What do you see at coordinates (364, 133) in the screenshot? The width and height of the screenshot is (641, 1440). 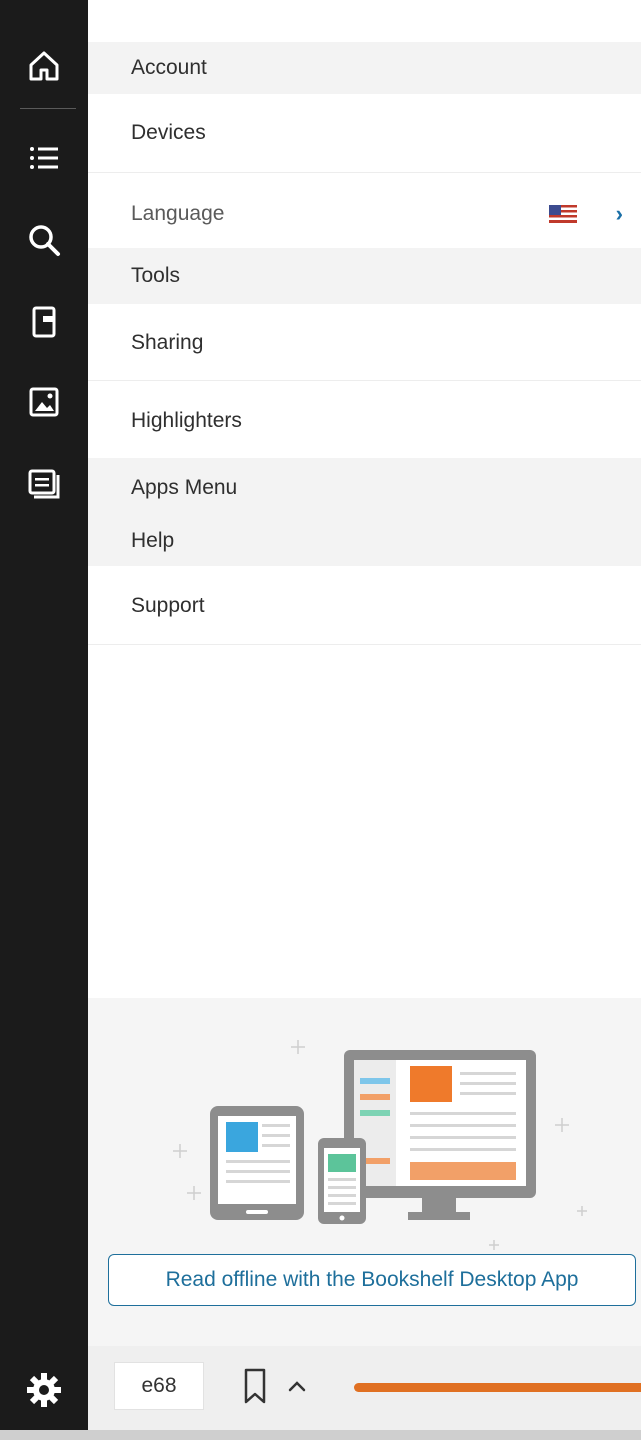 I see `menu-item-devices: Devices` at bounding box center [364, 133].